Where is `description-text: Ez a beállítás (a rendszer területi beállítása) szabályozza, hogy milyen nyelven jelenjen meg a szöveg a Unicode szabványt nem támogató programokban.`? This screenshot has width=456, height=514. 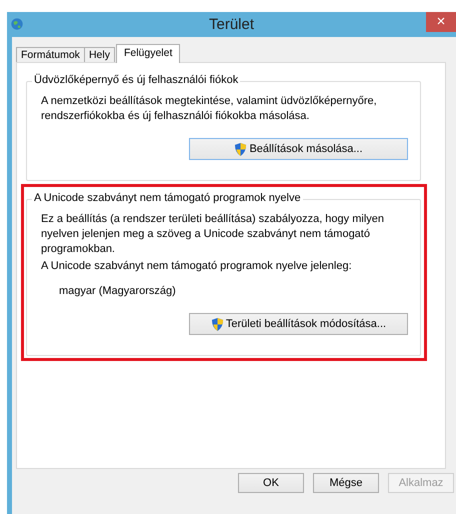 description-text: Ez a beállítás (a rendszer területi beállítása) szabályozza, hogy milyen nyelven jelenjen meg a szöveg a Unicode szabványt nem támogató programokban. is located at coordinates (213, 234).